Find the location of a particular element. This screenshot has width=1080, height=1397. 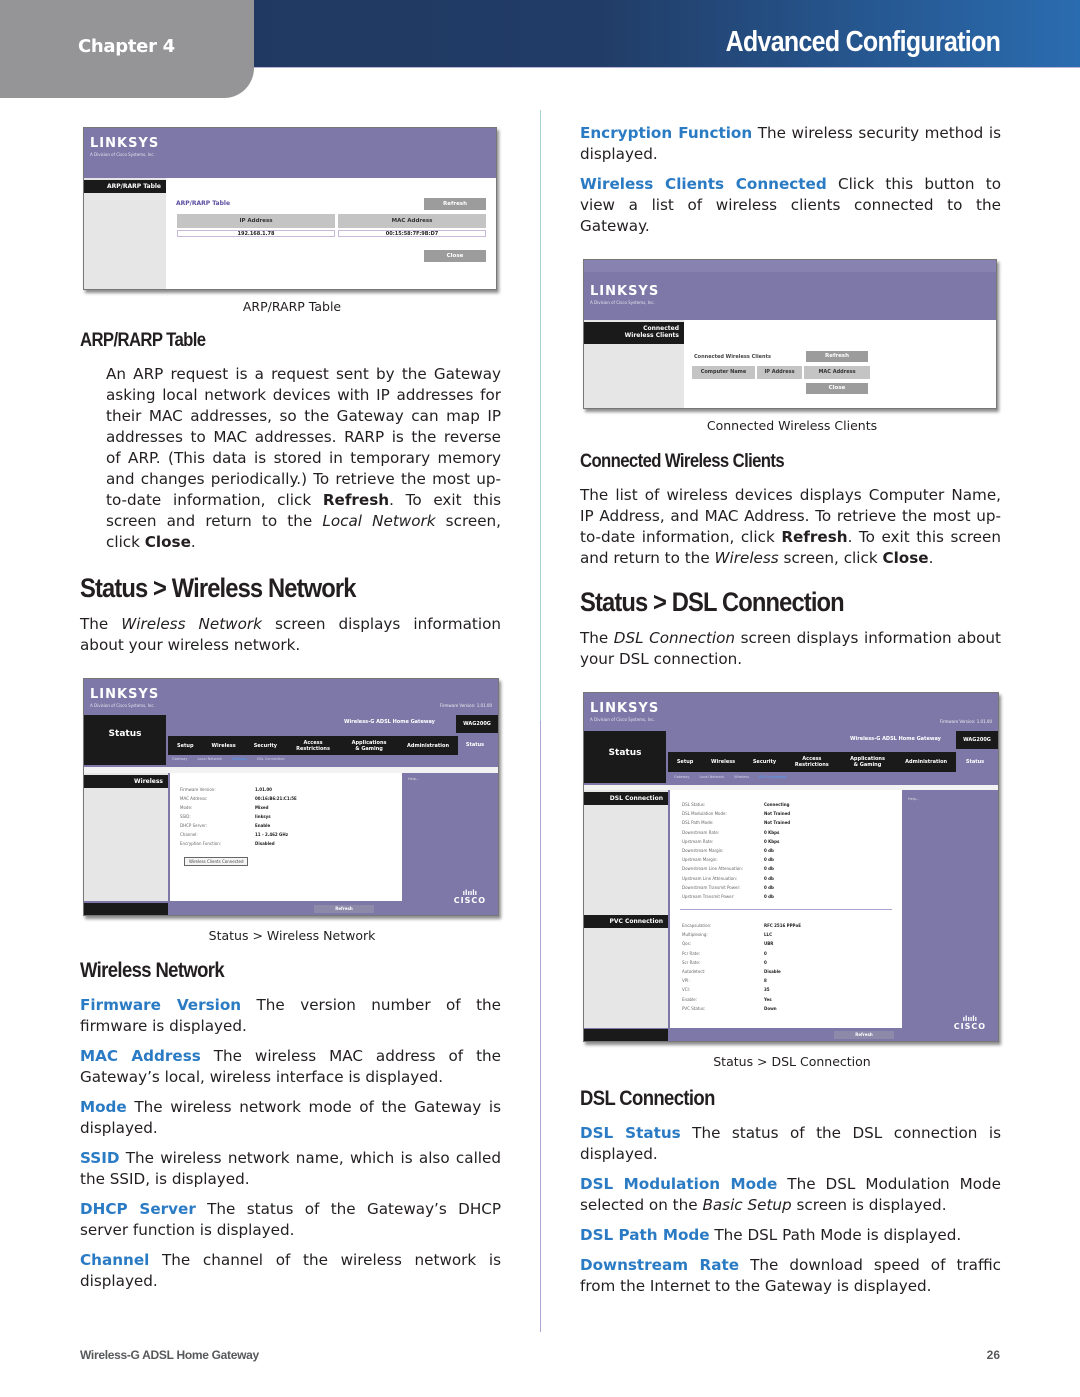

field-row: MAC Address: 00:16:B6:21:C1:5E is located at coordinates (280, 800).